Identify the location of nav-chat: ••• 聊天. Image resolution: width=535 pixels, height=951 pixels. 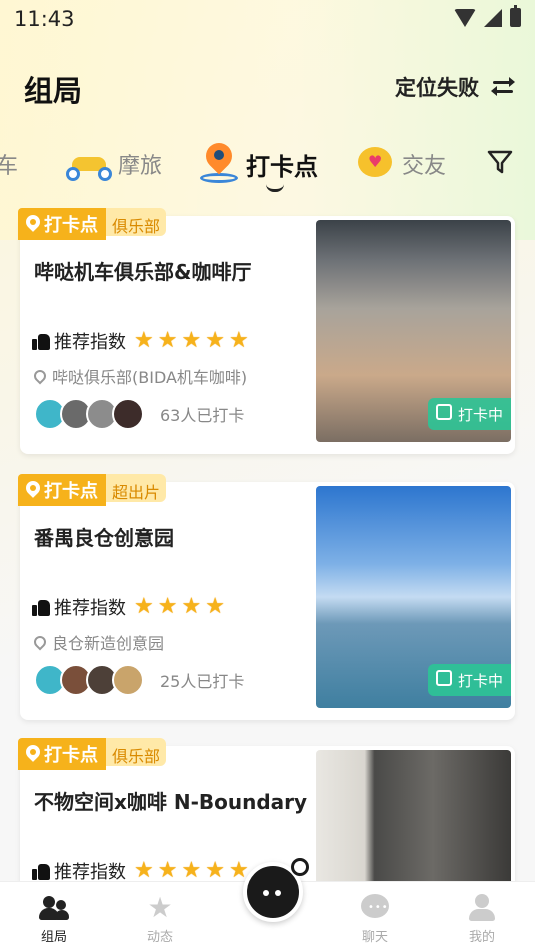
(375, 919).